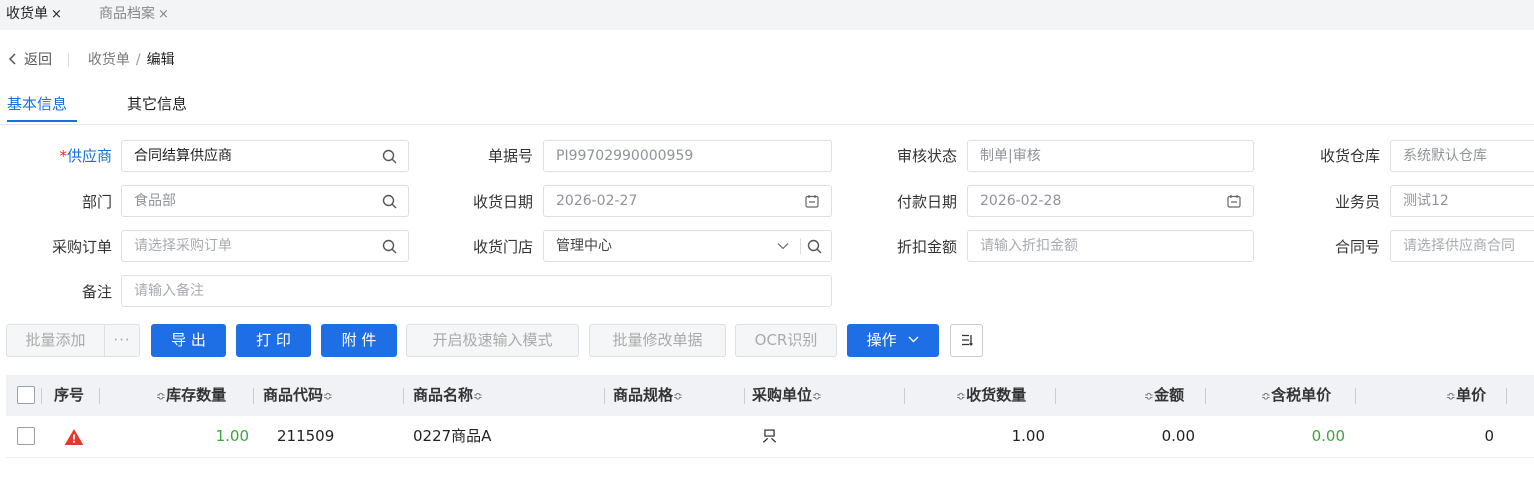  Describe the element at coordinates (1489, 436) in the screenshot. I see `cell-price: 0` at that location.